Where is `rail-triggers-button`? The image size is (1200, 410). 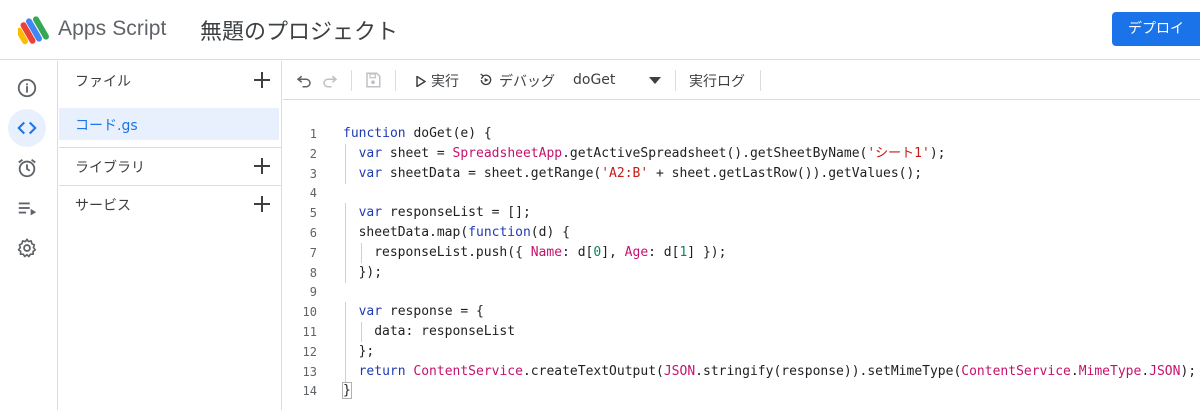
rail-triggers-button is located at coordinates (27, 168).